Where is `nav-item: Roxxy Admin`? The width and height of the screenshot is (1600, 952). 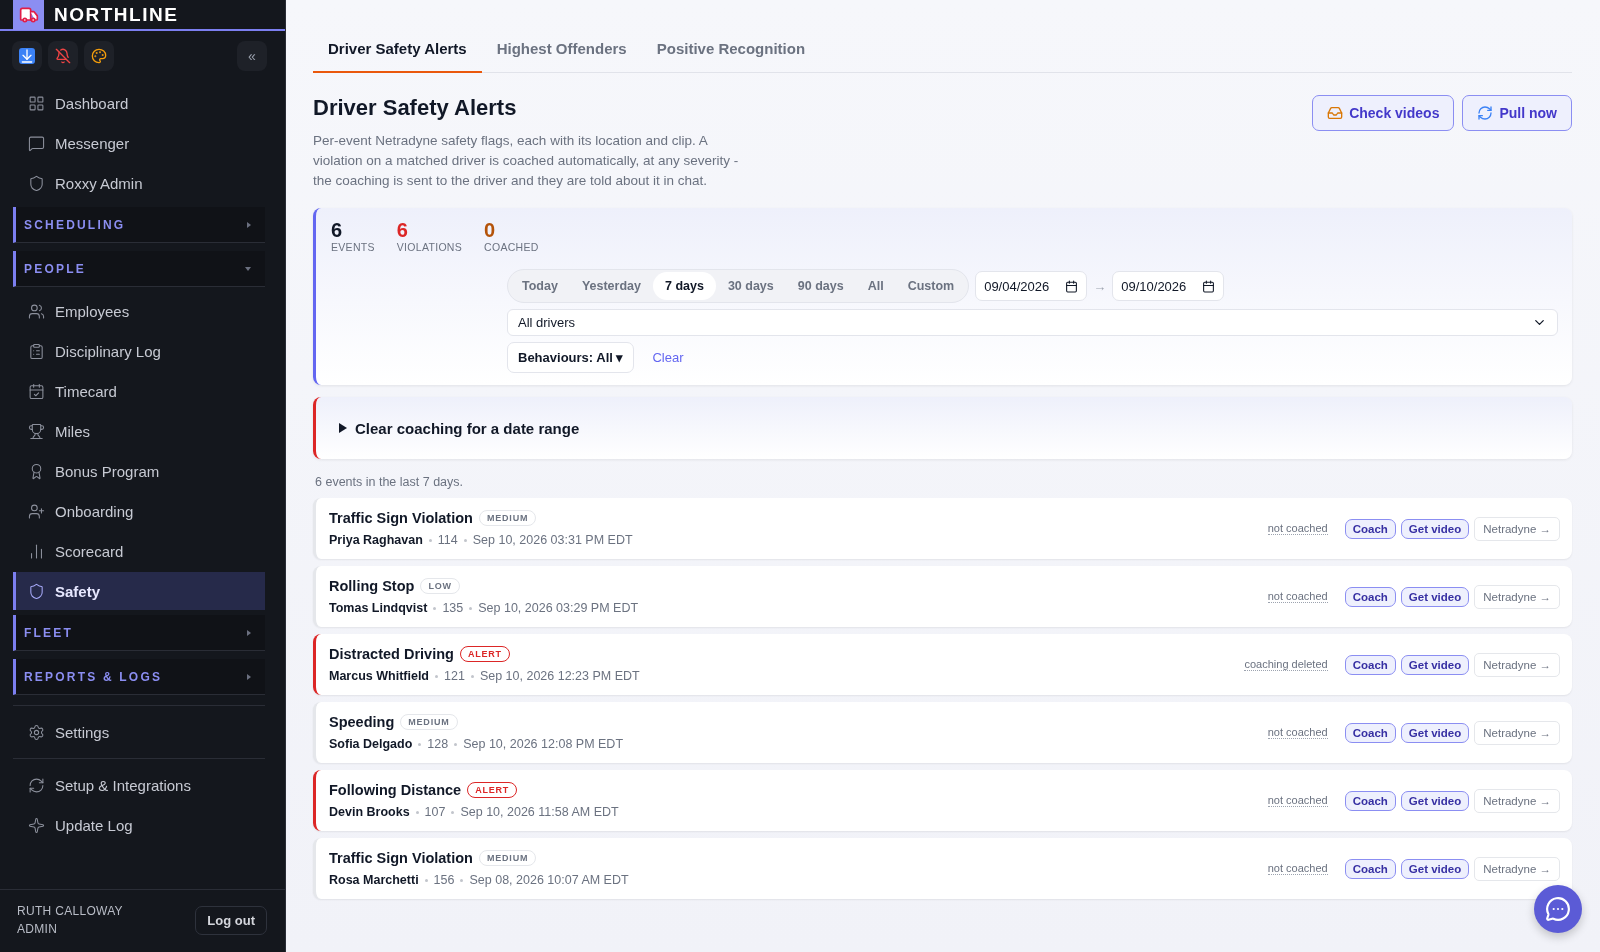
nav-item: Roxxy Admin is located at coordinates (139, 183).